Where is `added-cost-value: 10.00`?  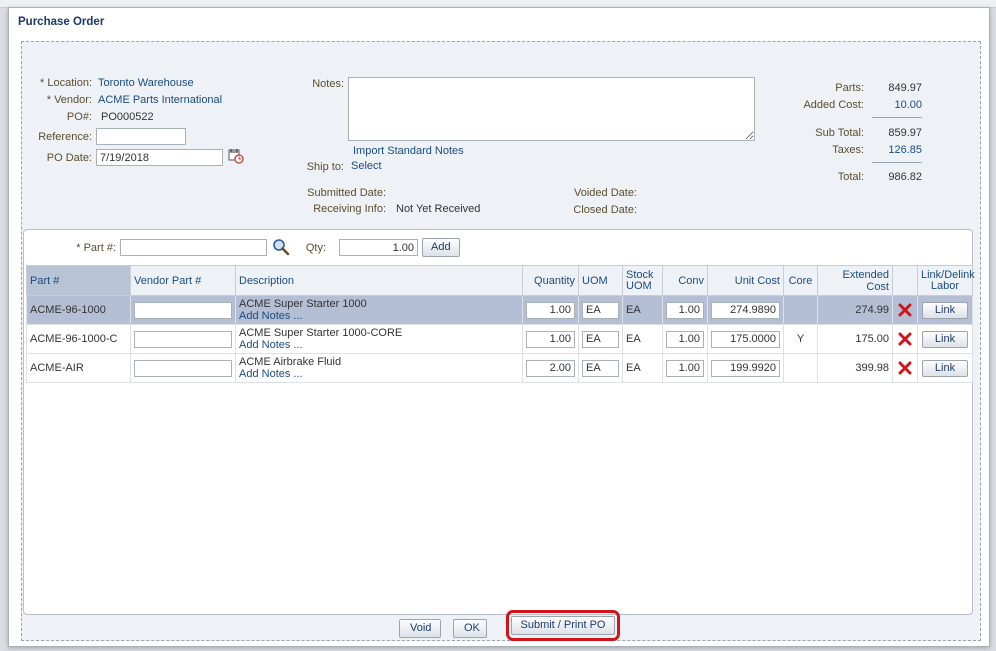
added-cost-value: 10.00 is located at coordinates (897, 105).